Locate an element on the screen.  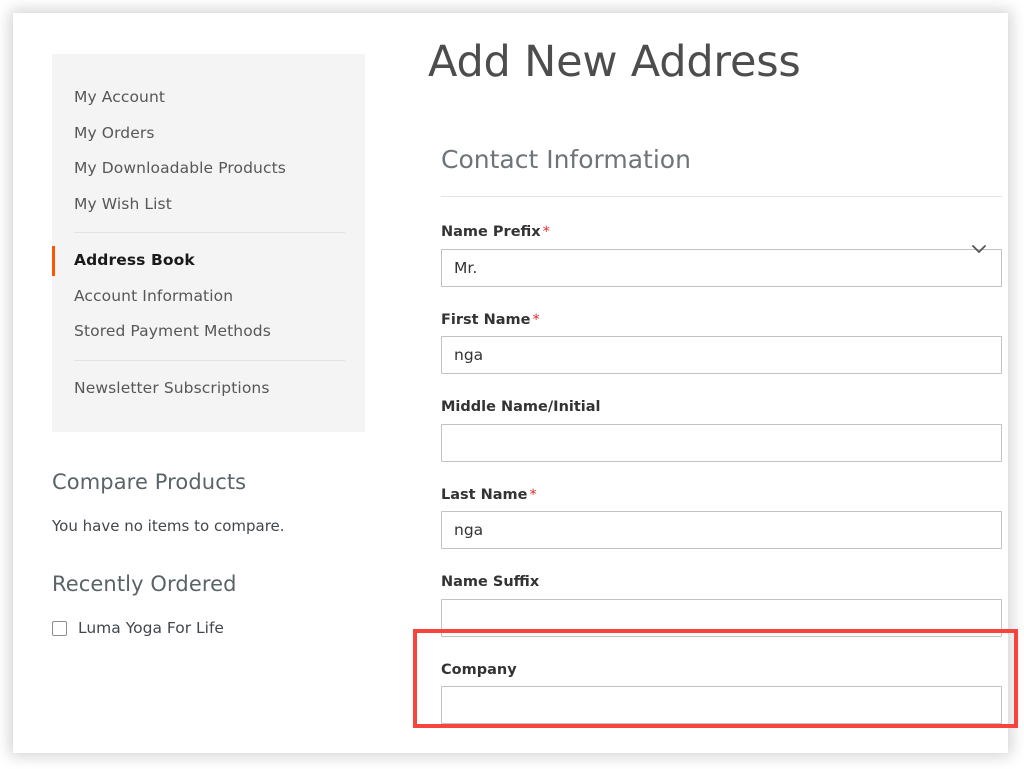
sidebar-item-my-downloadable-products: My Downloadable Products is located at coordinates (208, 169).